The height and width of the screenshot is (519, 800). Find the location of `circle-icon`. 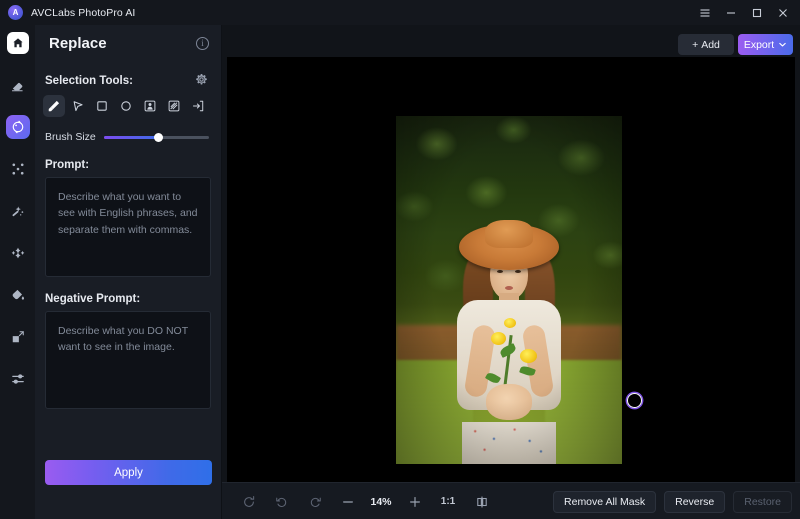

circle-icon is located at coordinates (126, 106).